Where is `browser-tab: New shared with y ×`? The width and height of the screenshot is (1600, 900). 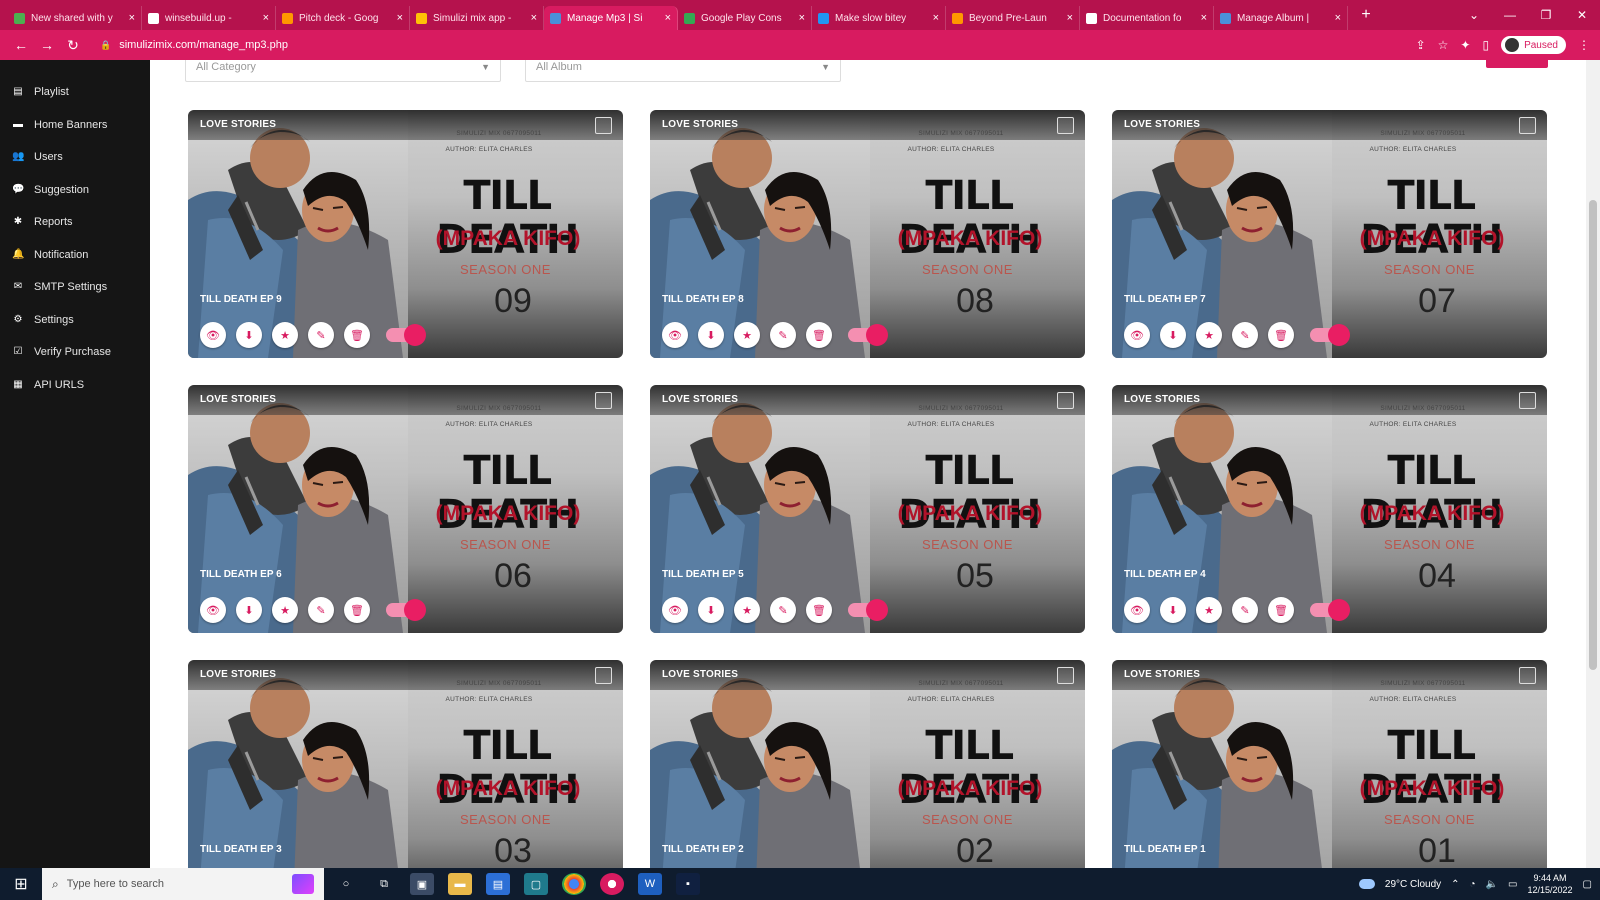
browser-tab: New shared with y × is located at coordinates (75, 18).